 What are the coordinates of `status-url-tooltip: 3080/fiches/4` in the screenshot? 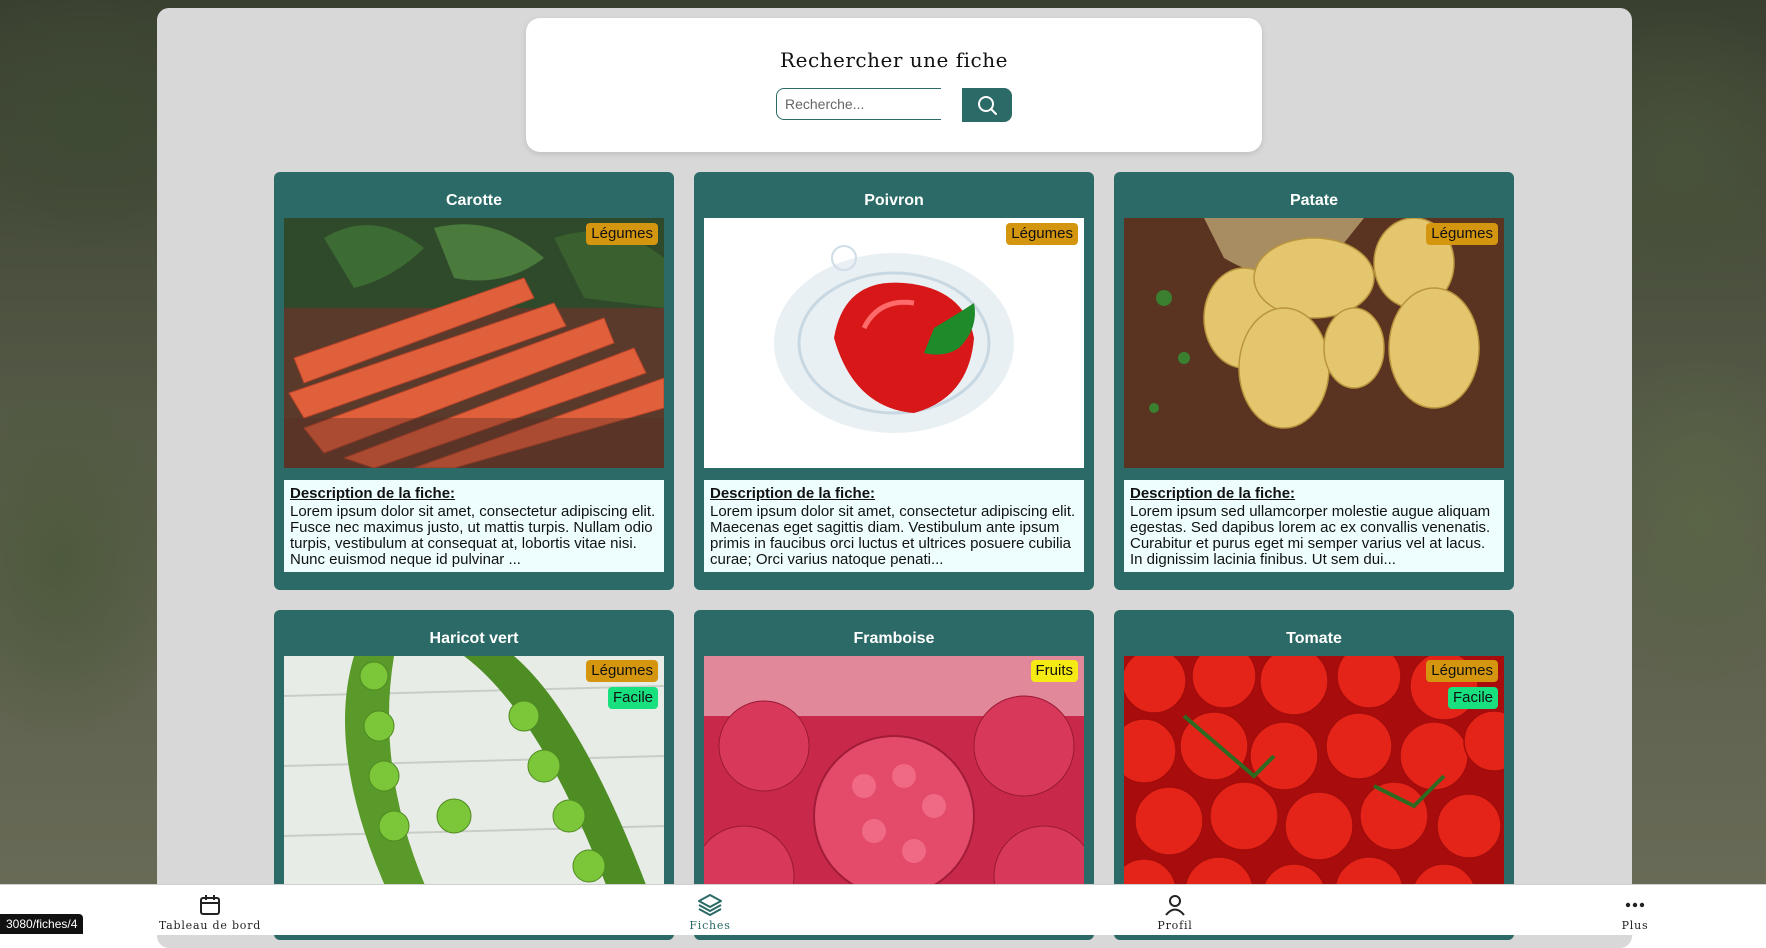 It's located at (42, 924).